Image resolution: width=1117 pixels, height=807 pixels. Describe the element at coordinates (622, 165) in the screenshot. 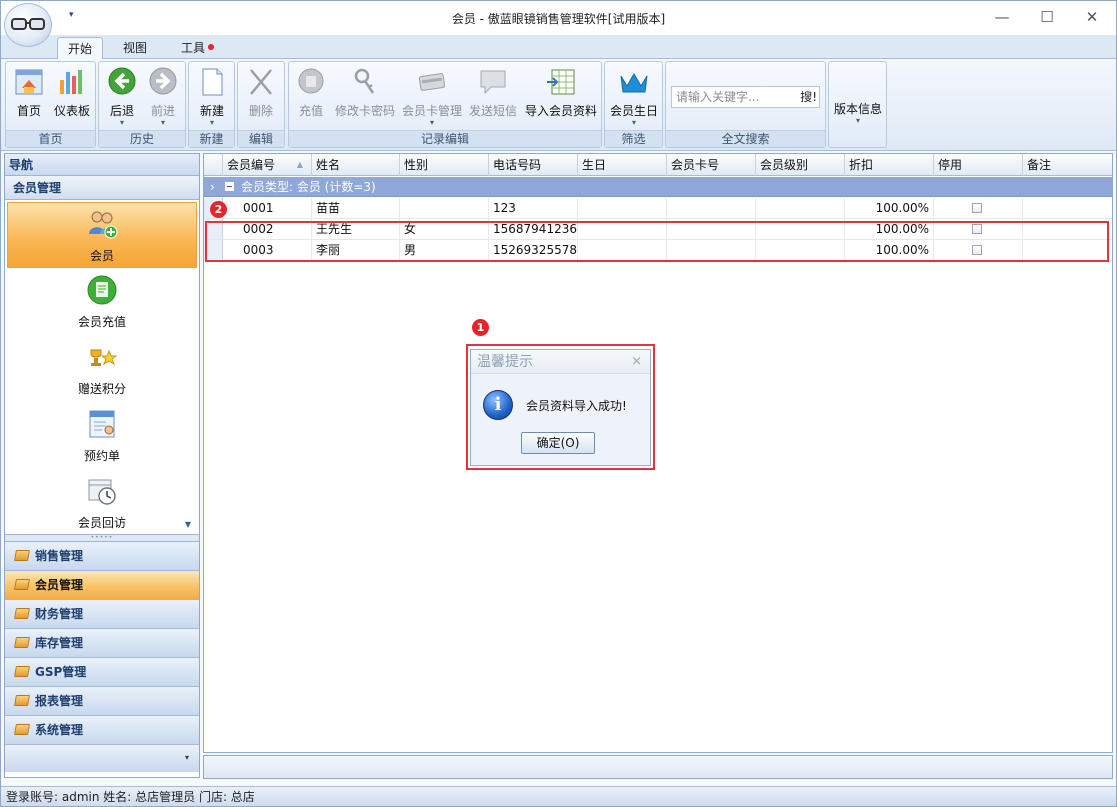

I see `col-header-birthday: 生日` at that location.